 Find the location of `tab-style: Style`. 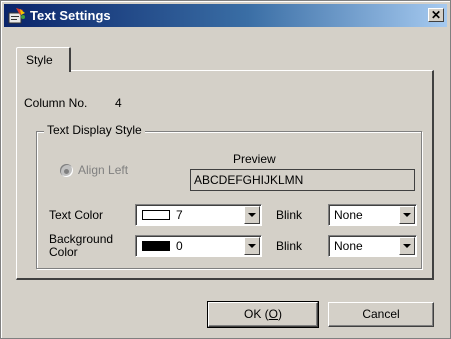

tab-style: Style is located at coordinates (43, 59).